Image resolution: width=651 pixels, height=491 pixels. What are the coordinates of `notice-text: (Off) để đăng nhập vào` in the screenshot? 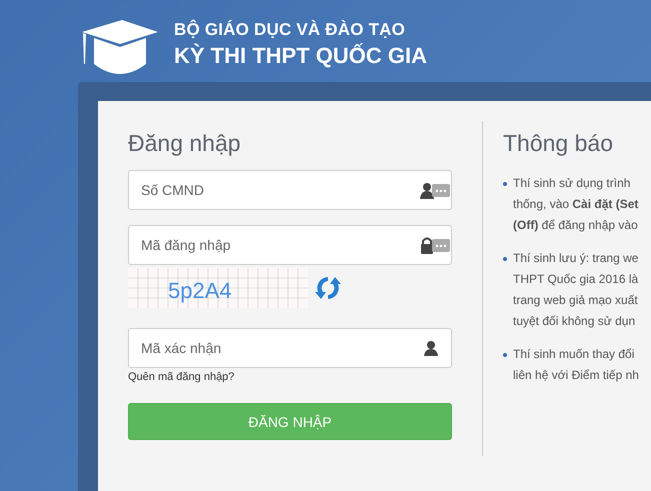 It's located at (575, 225).